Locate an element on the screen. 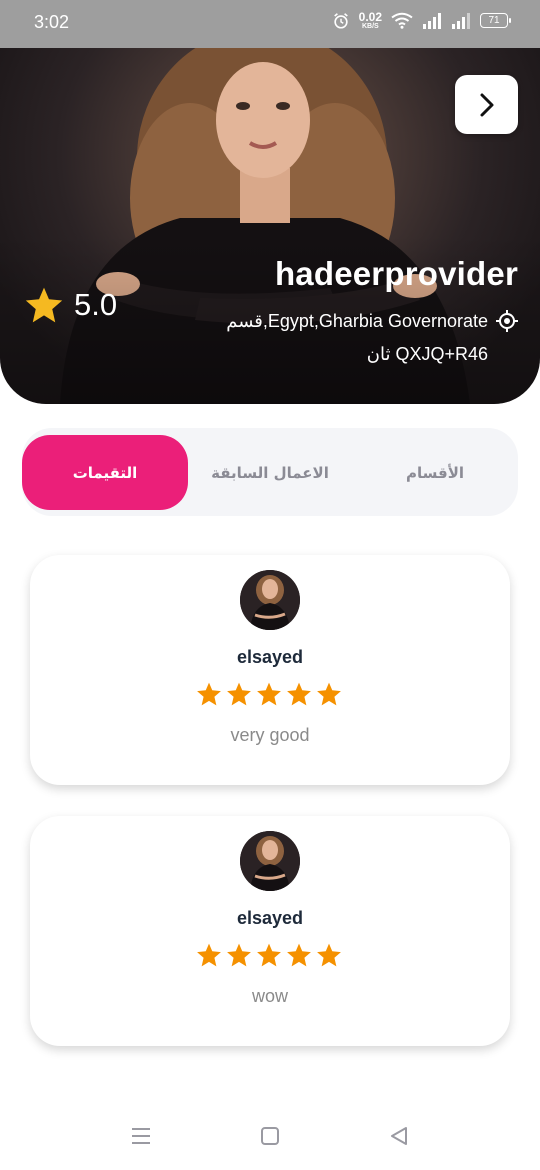  review-comment: very good is located at coordinates (270, 735).